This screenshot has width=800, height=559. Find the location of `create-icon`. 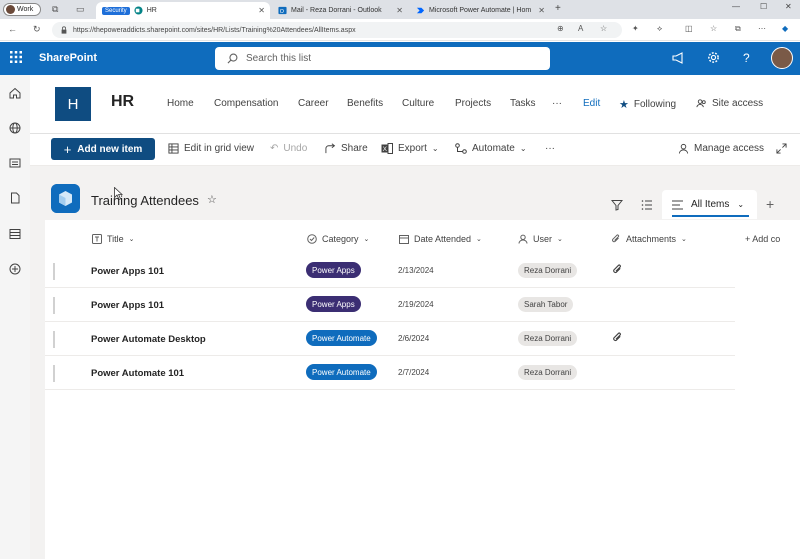

create-icon is located at coordinates (15, 269).